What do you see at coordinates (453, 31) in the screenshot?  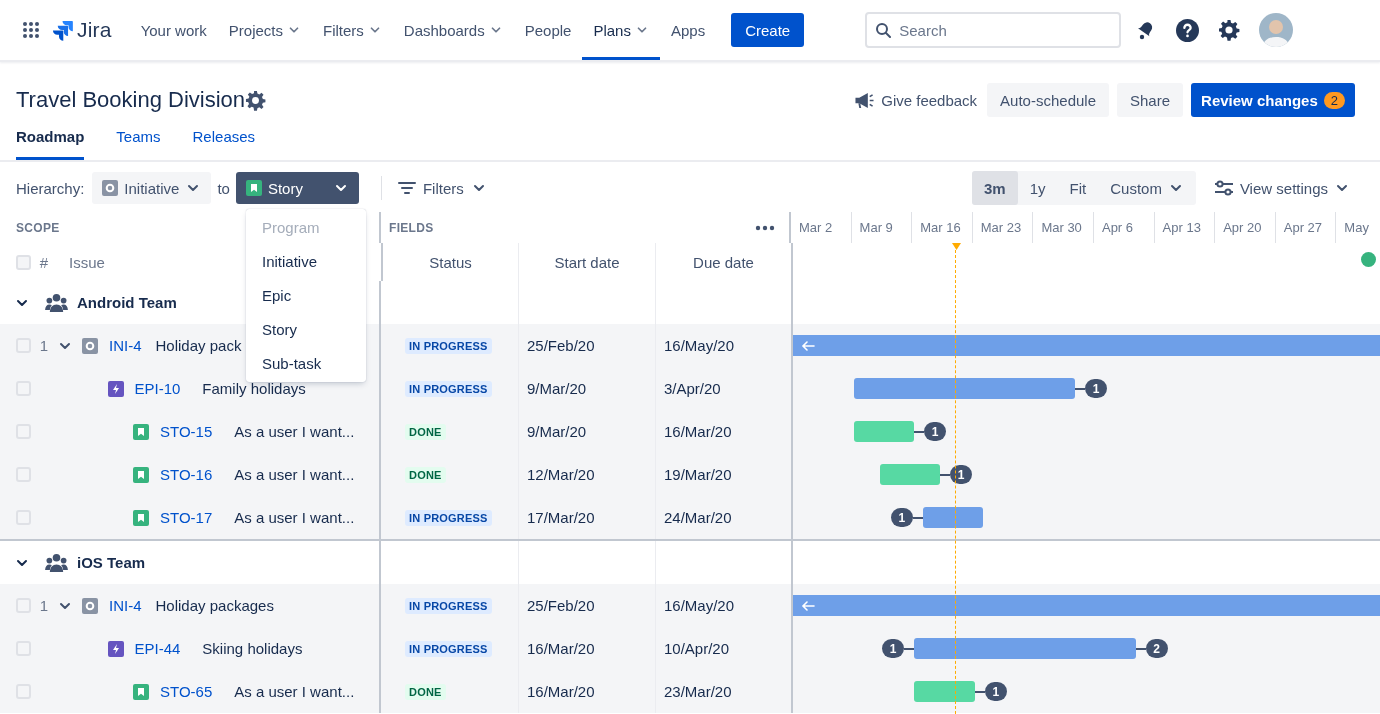 I see `nav-item: Dashboards` at bounding box center [453, 31].